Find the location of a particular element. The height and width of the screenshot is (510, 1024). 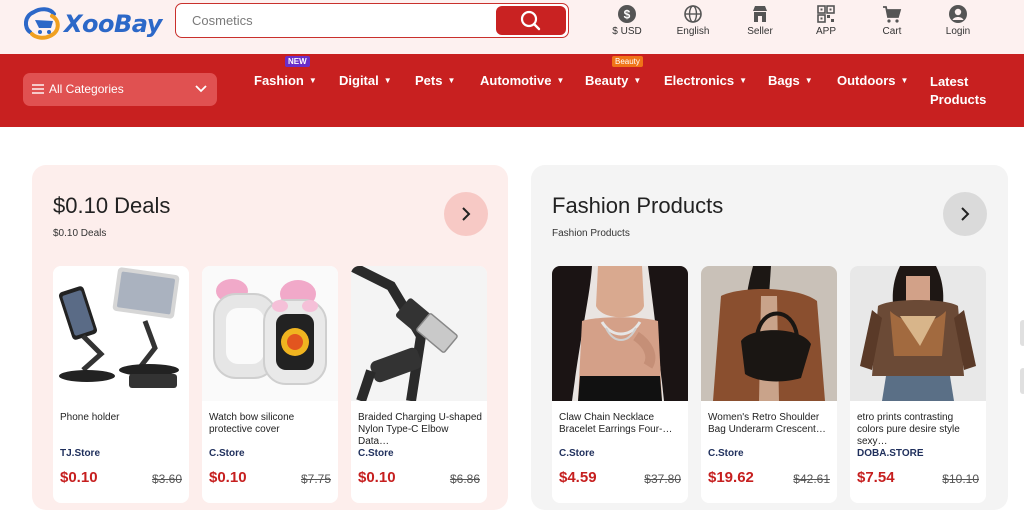

search-bar: Cosmetics is located at coordinates (372, 20).